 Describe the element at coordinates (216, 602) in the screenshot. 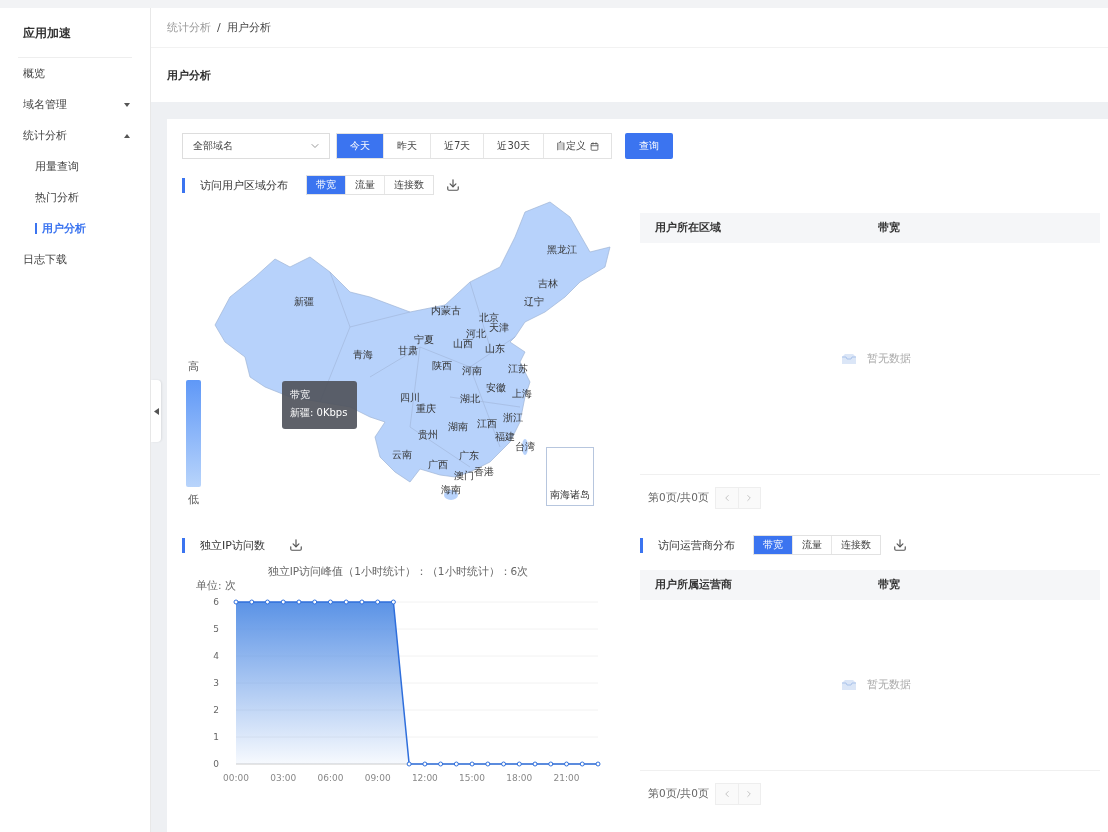

I see `y-tick-label: 6` at that location.